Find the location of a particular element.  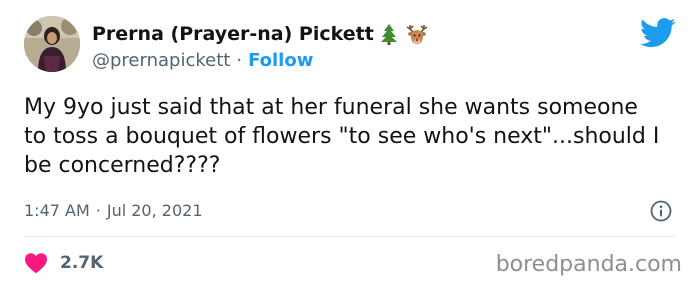

author-name-row: Prerna (Prayer-na) Pickett is located at coordinates (261, 34).